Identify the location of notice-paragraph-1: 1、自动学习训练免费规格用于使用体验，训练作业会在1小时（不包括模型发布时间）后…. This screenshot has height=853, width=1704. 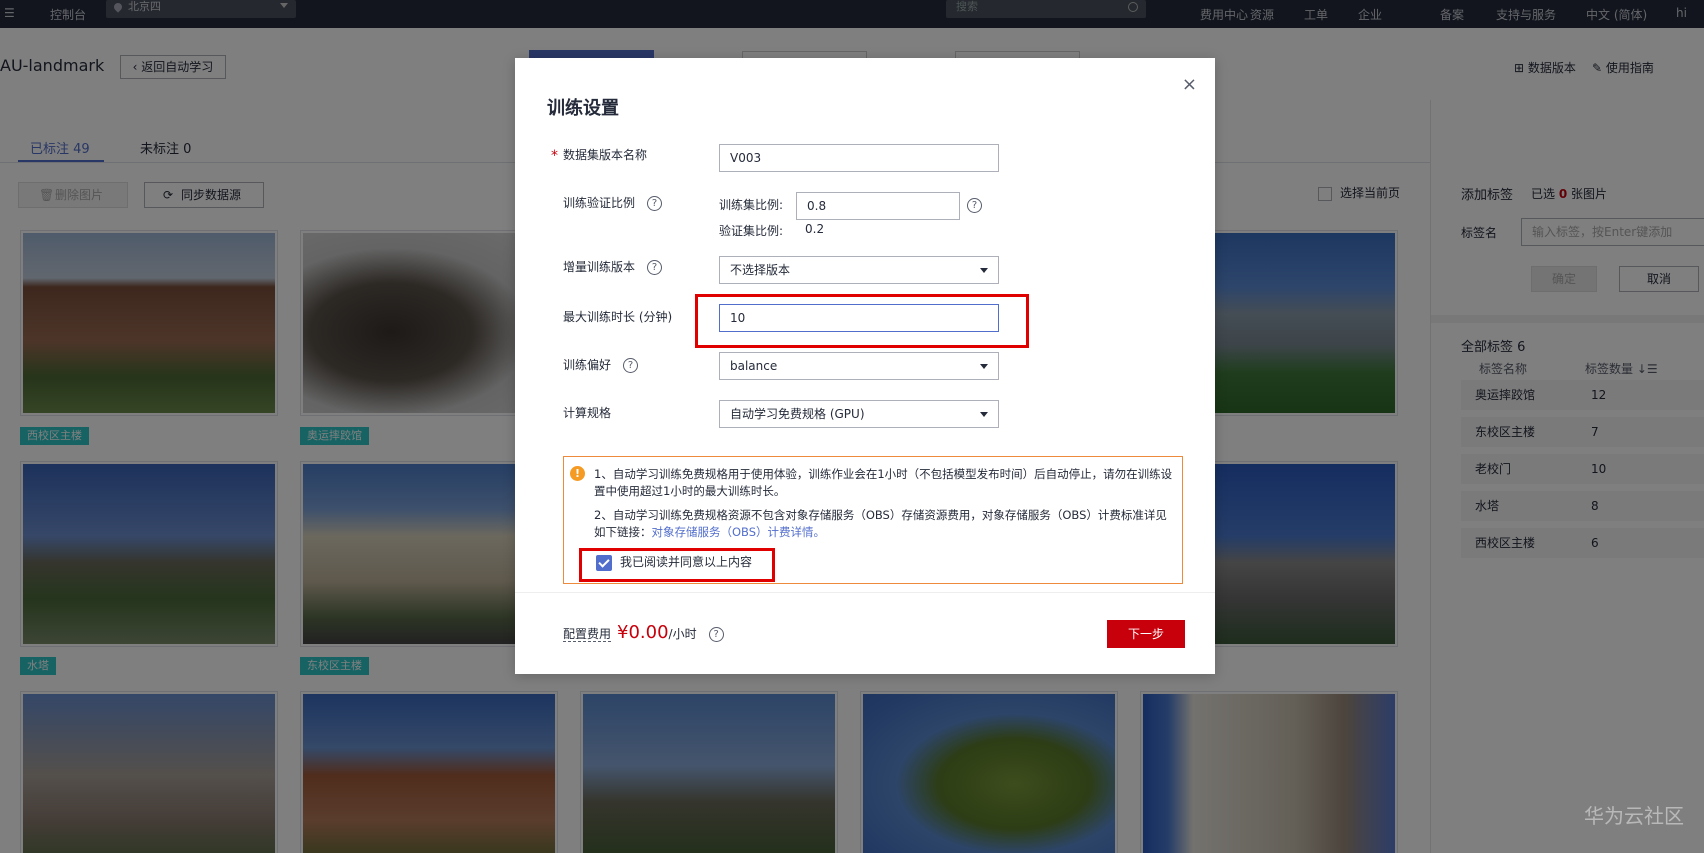
(883, 482).